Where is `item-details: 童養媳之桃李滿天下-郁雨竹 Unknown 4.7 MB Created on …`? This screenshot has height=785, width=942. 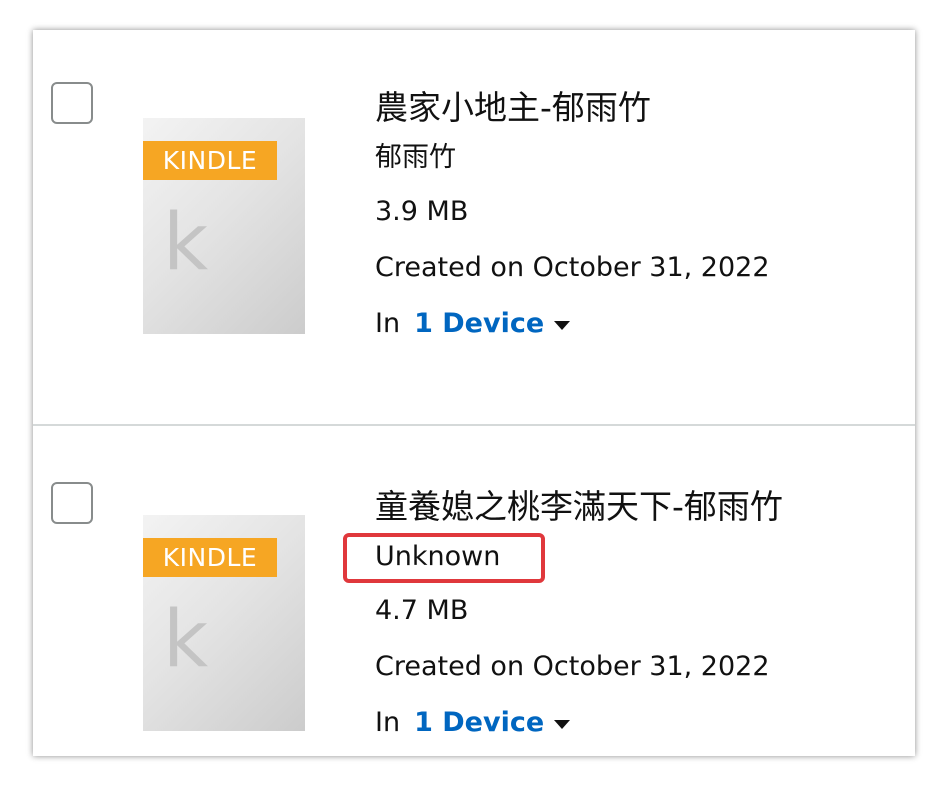 item-details: 童養媳之桃李滿天下-郁雨竹 Unknown 4.7 MB Created on … is located at coordinates (579, 618).